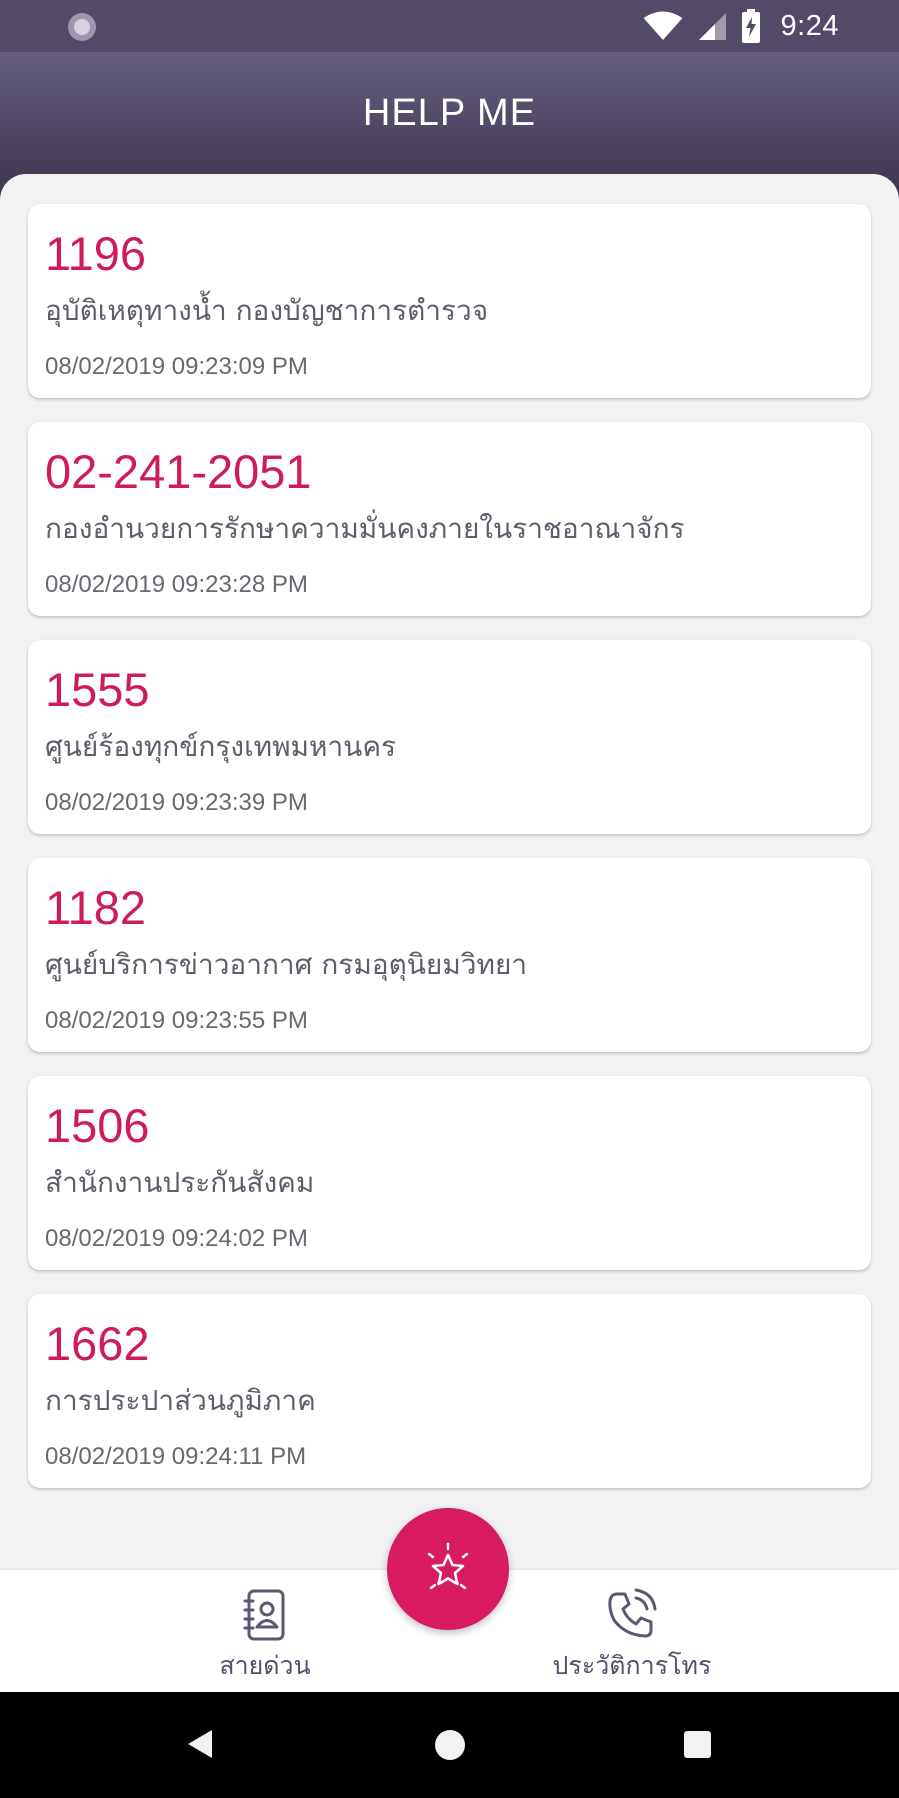  What do you see at coordinates (96, 907) in the screenshot?
I see `hotline-number: 1182` at bounding box center [96, 907].